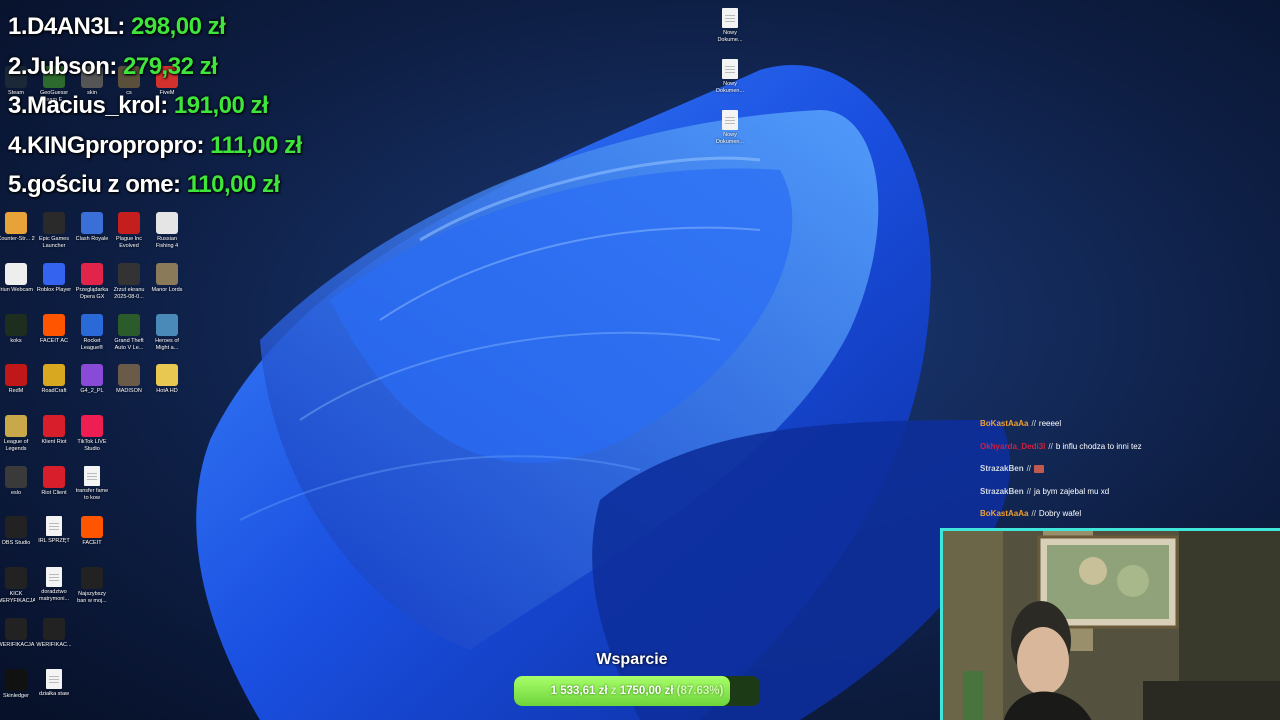 Image resolution: width=1280 pixels, height=720 pixels. Describe the element at coordinates (1002, 491) in the screenshot. I see `chat-username: StrazakBen` at that location.